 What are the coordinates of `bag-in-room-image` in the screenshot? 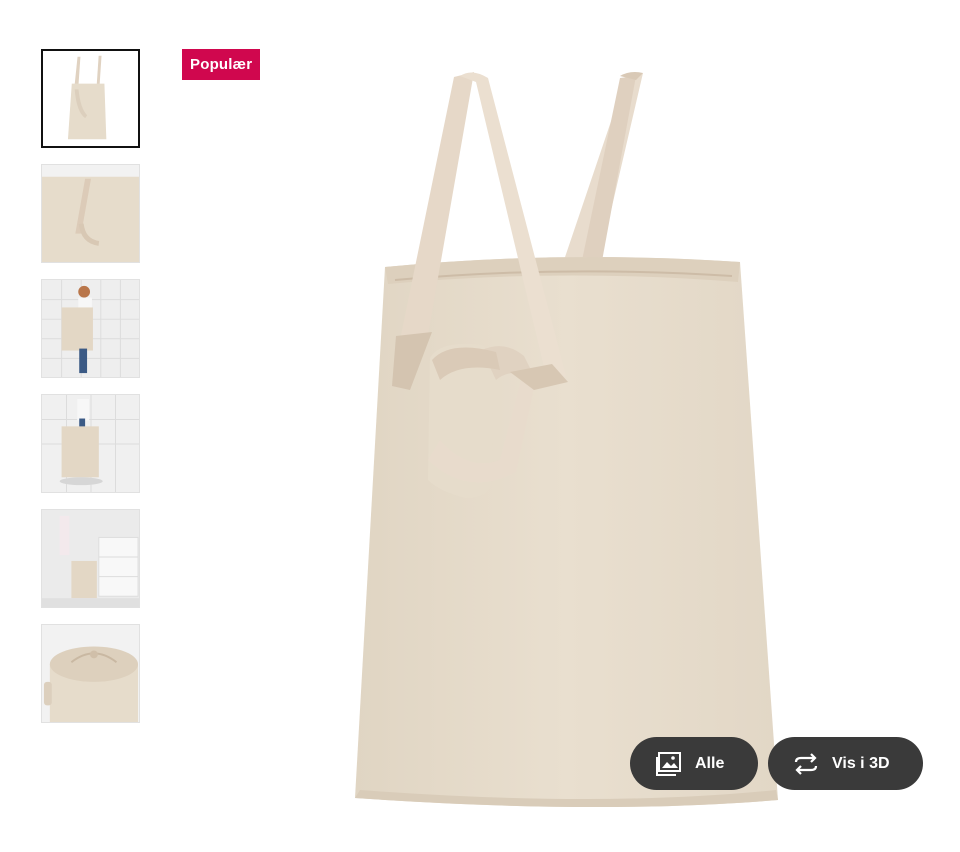 It's located at (90, 443).